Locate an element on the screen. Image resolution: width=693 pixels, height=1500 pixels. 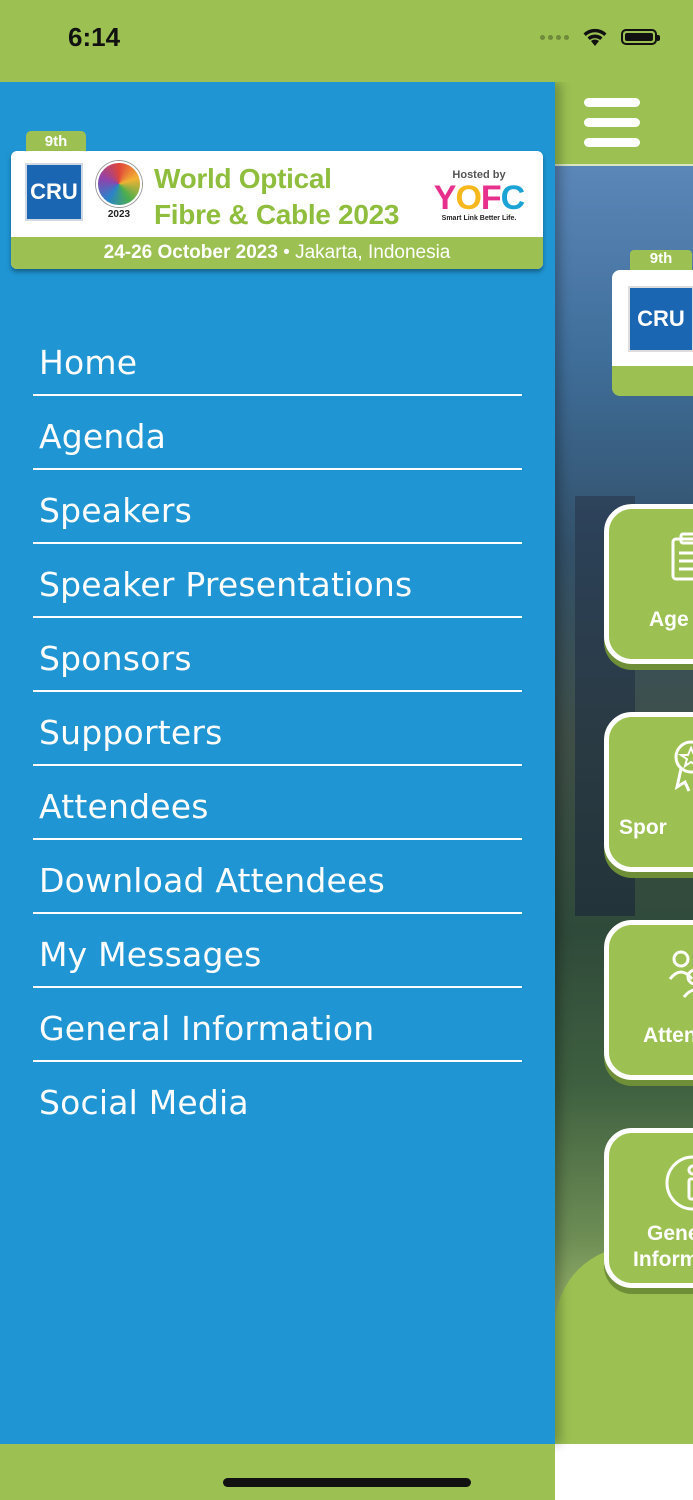
wifi-icon is located at coordinates (595, 37).